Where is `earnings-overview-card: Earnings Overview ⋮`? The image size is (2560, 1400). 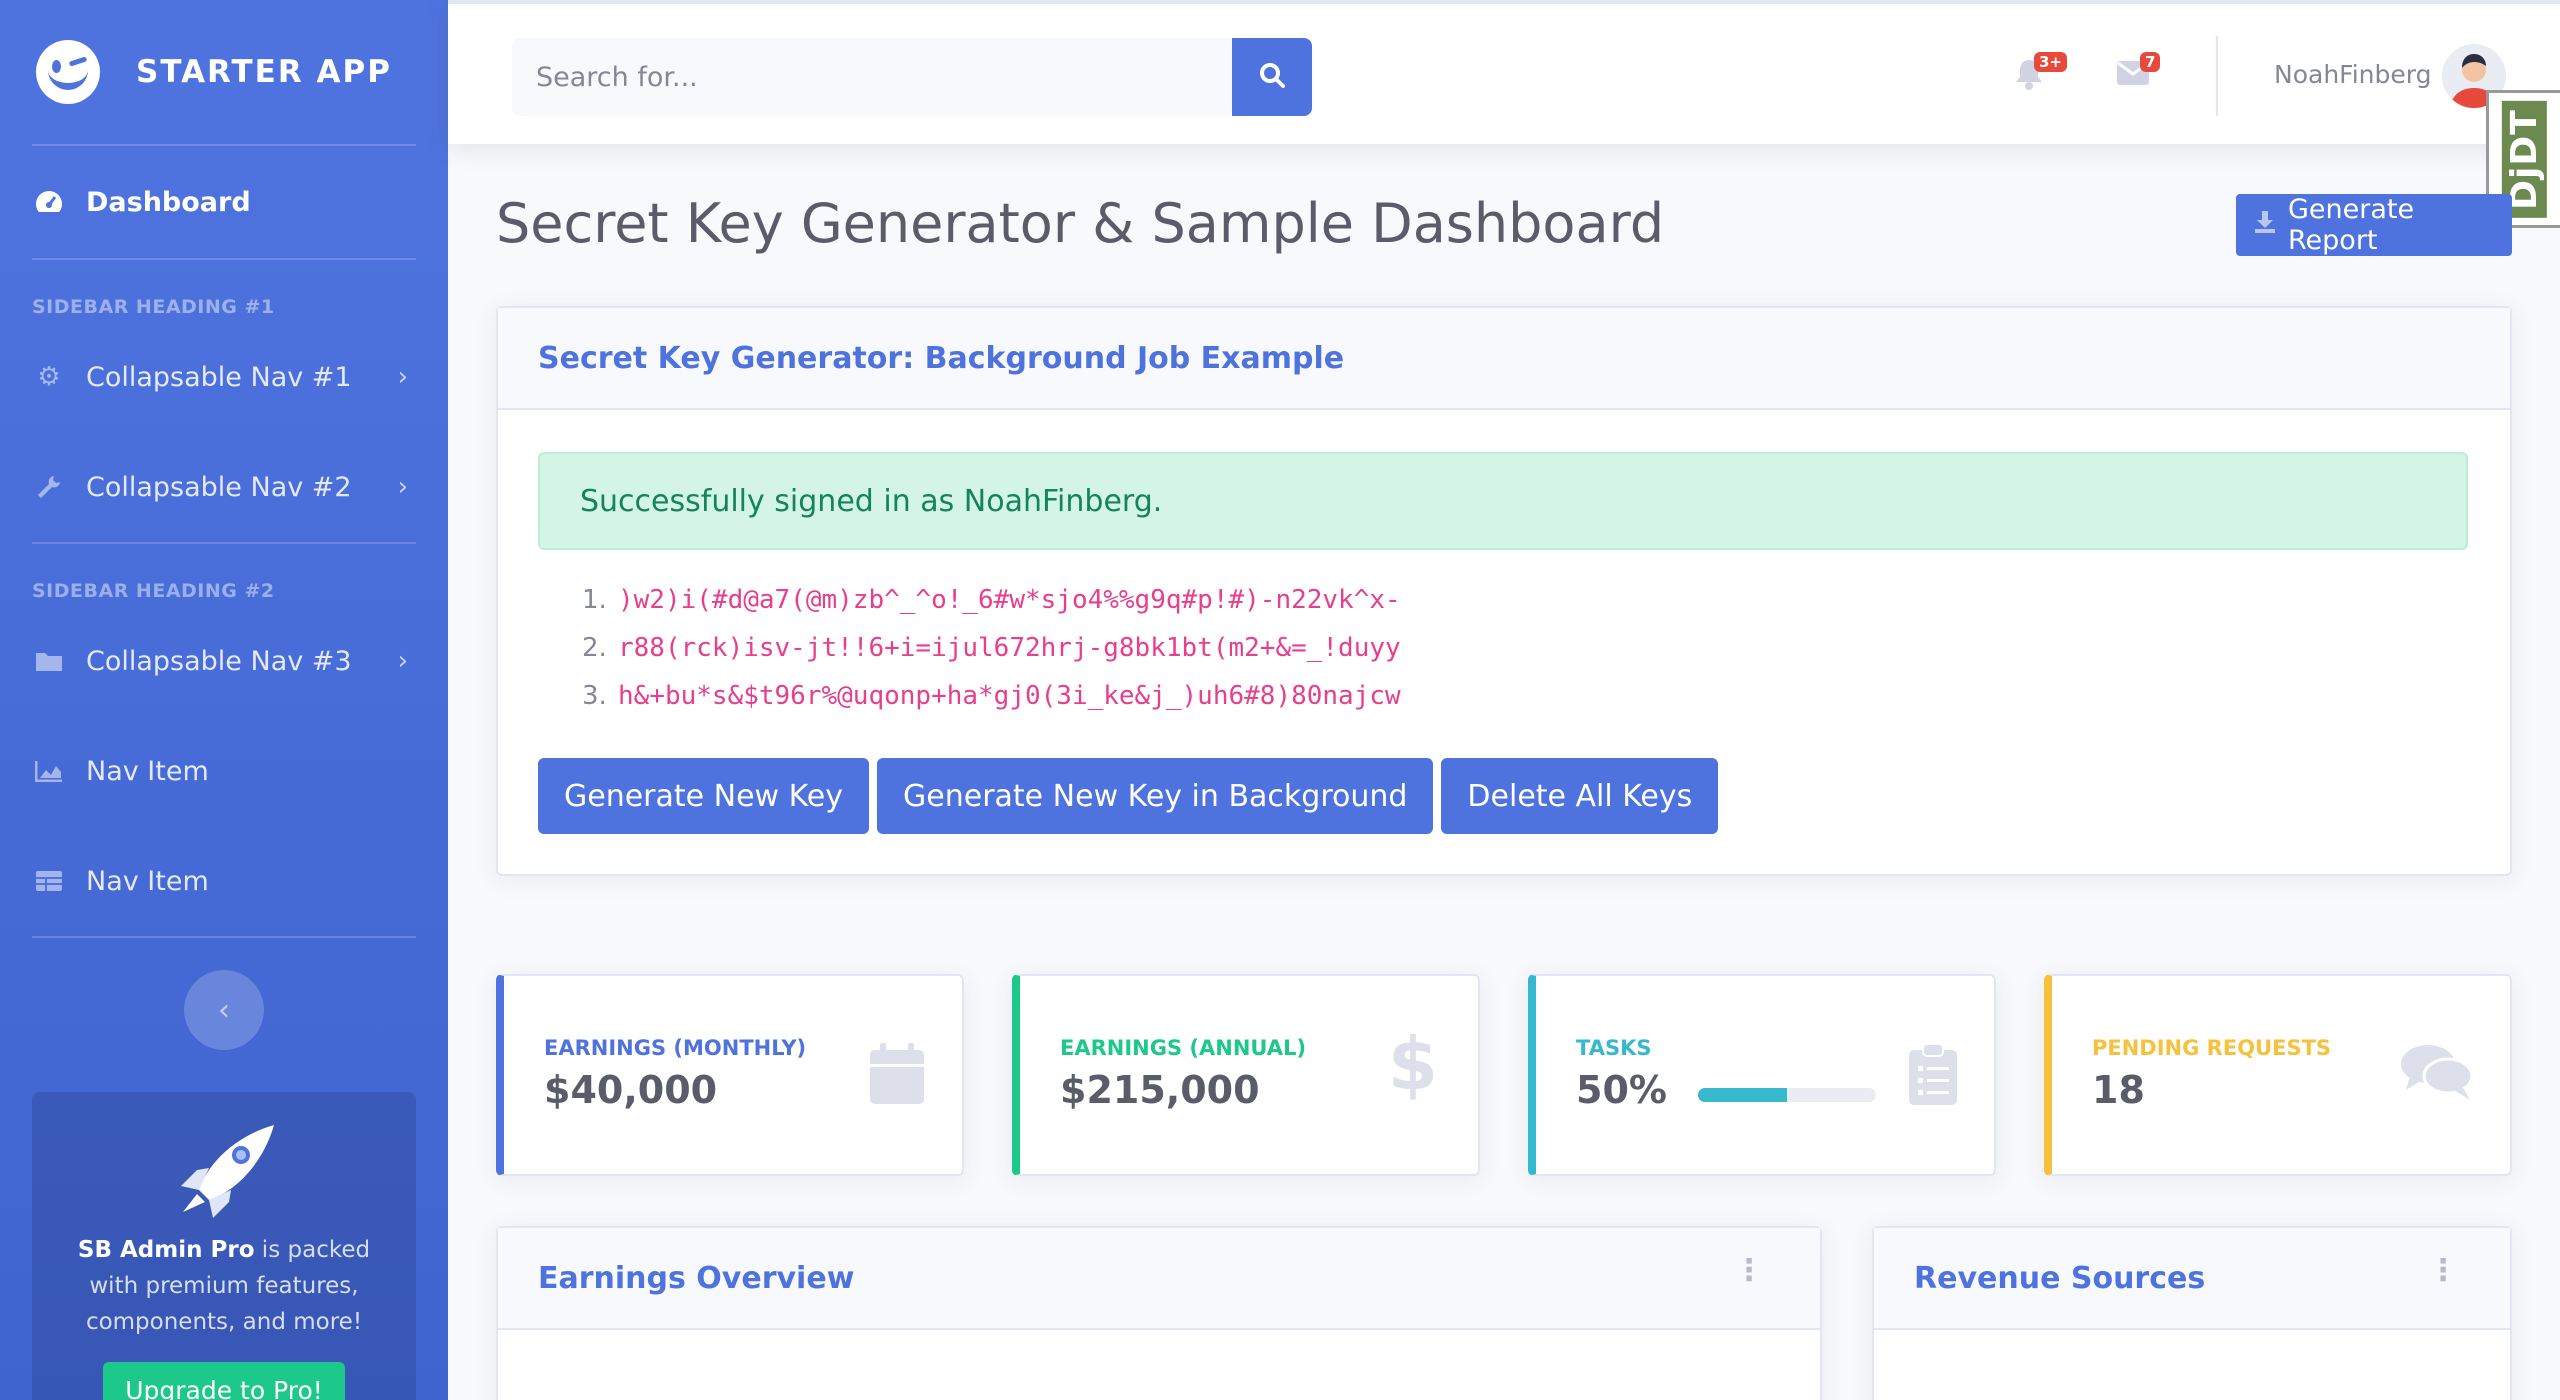 earnings-overview-card: Earnings Overview ⋮ is located at coordinates (1159, 1313).